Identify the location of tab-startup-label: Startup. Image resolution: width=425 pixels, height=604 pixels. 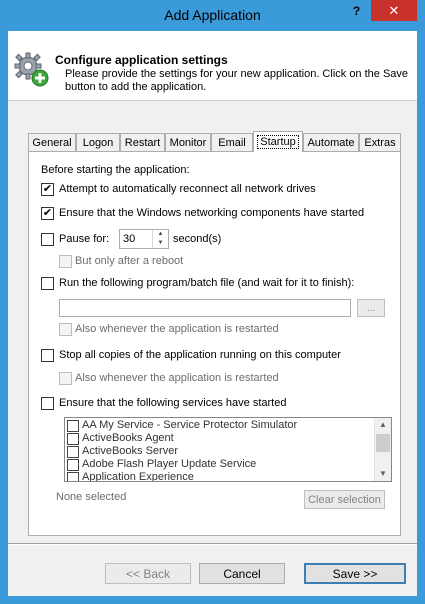
(278, 142).